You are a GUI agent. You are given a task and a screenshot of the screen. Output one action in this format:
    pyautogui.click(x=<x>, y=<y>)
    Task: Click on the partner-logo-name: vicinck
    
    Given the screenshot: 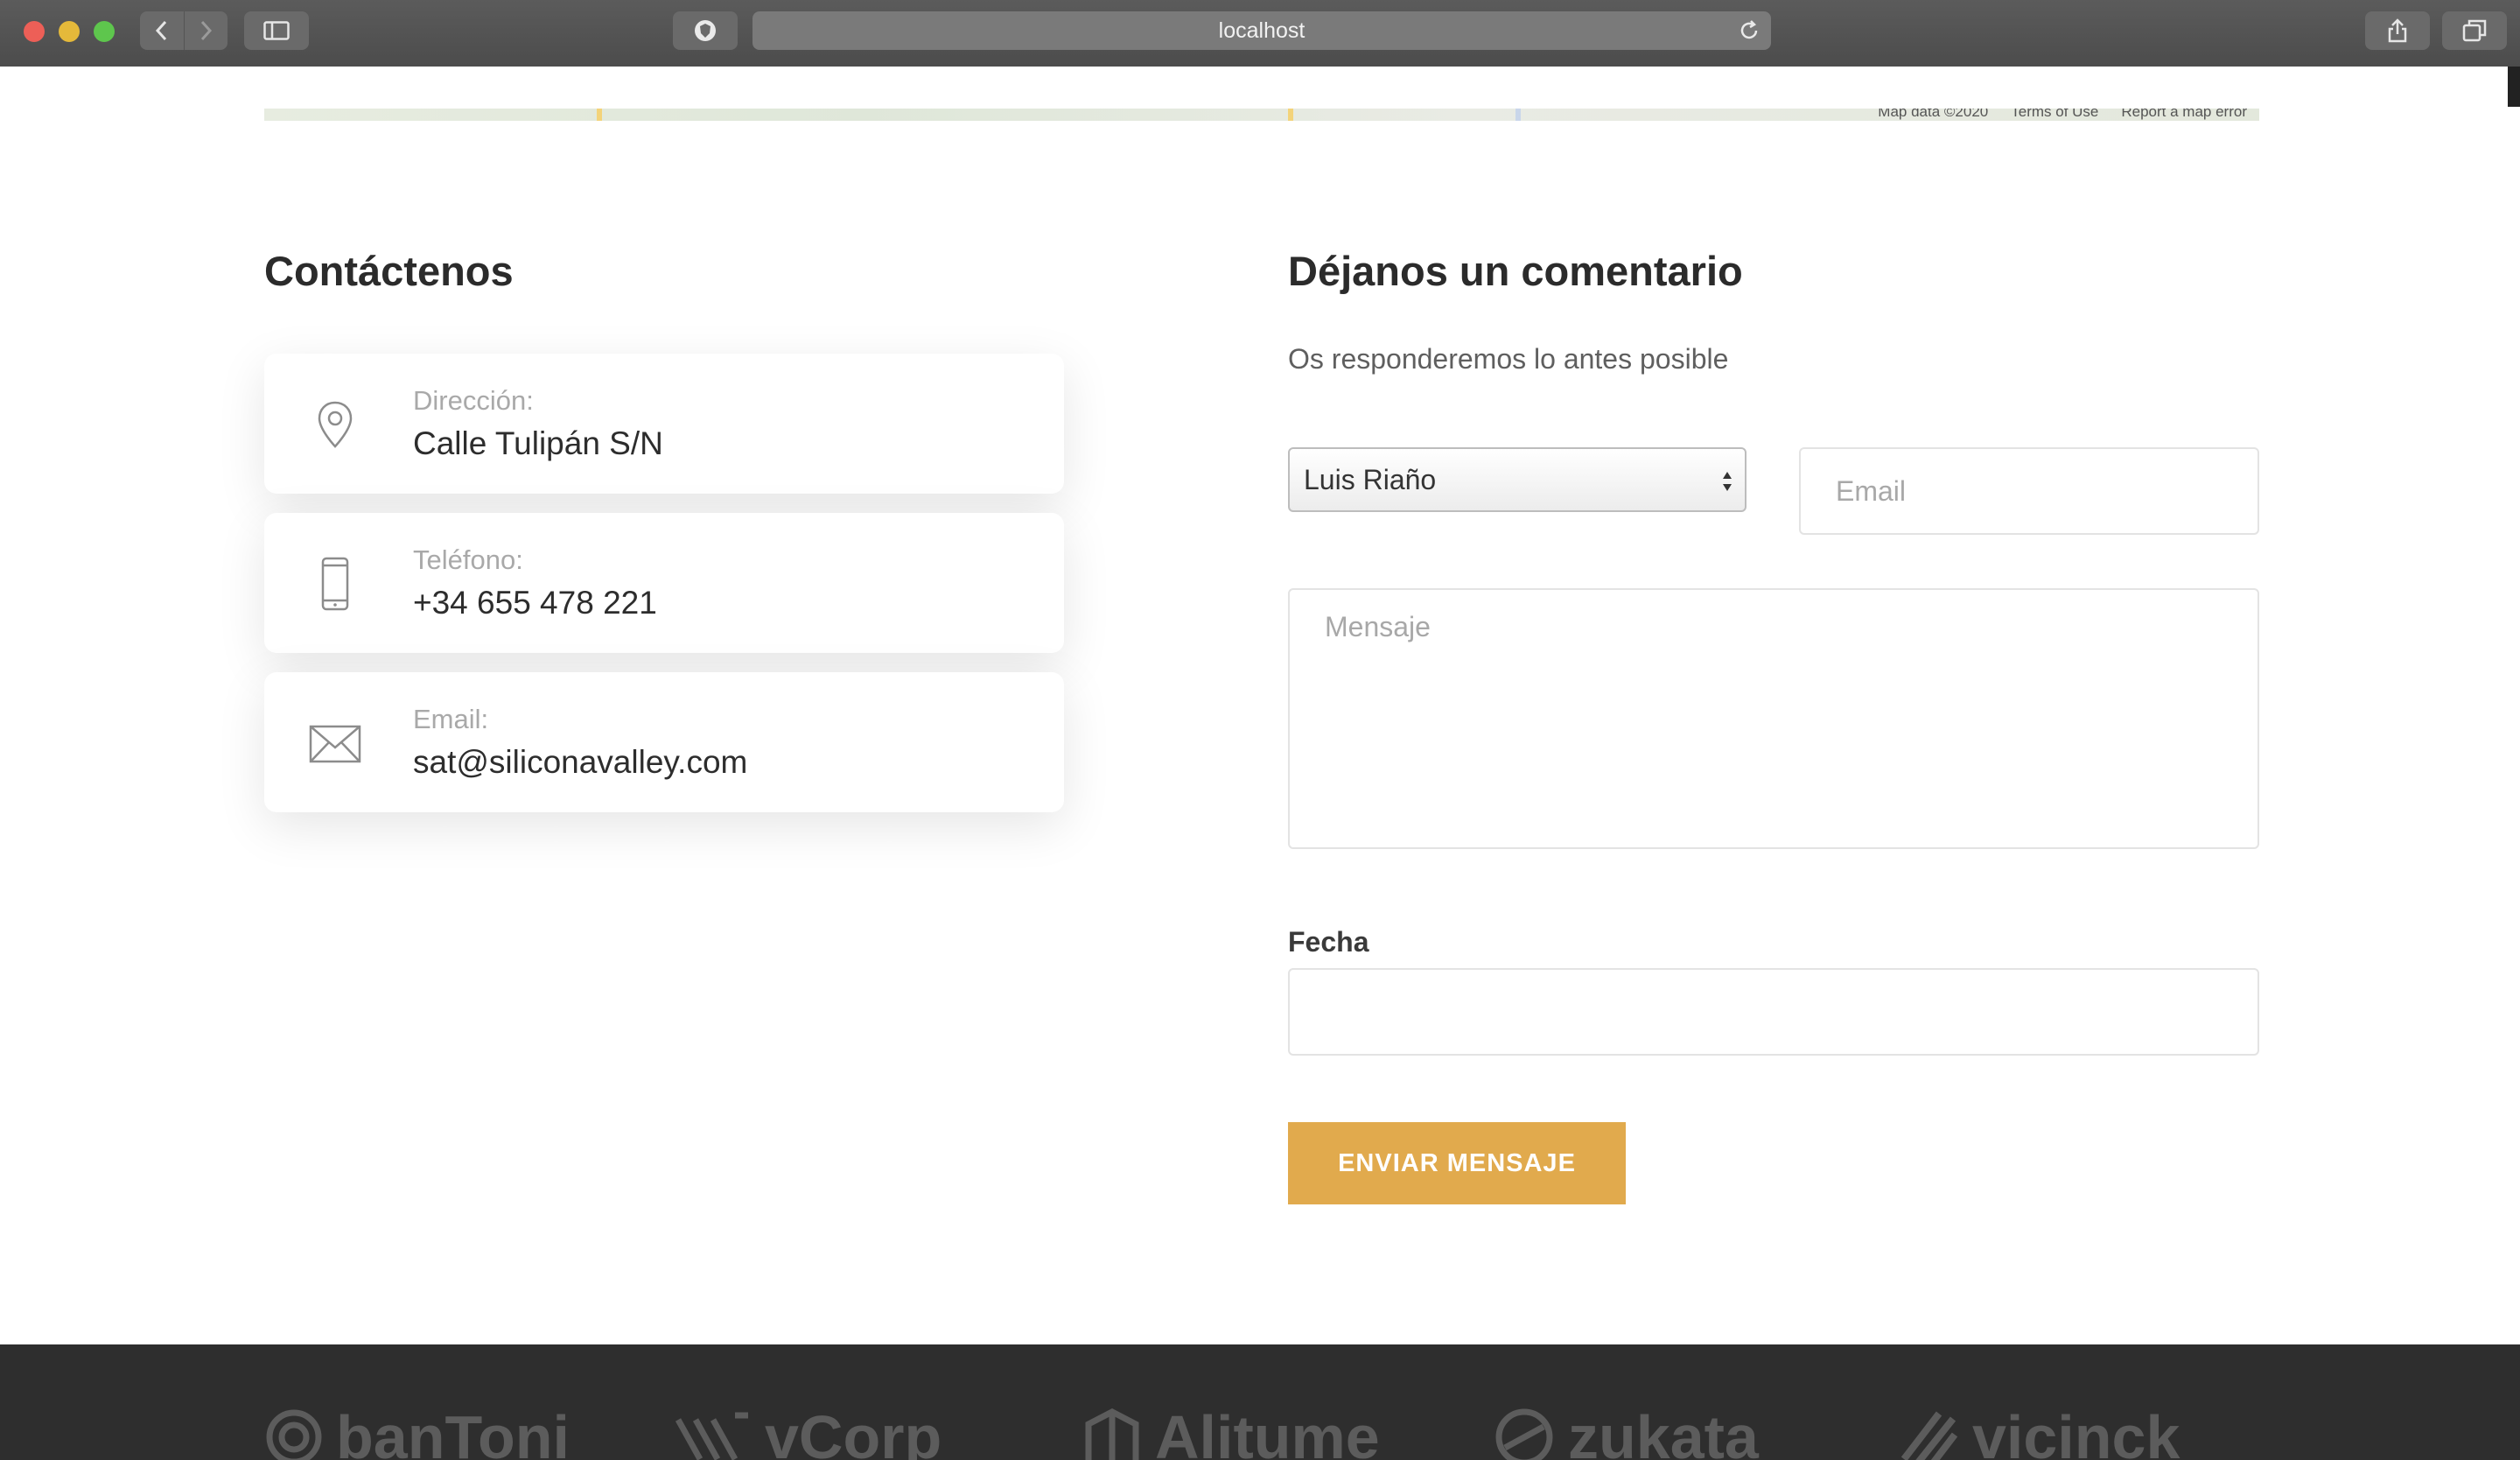 What is the action you would take?
    pyautogui.click(x=2076, y=1432)
    